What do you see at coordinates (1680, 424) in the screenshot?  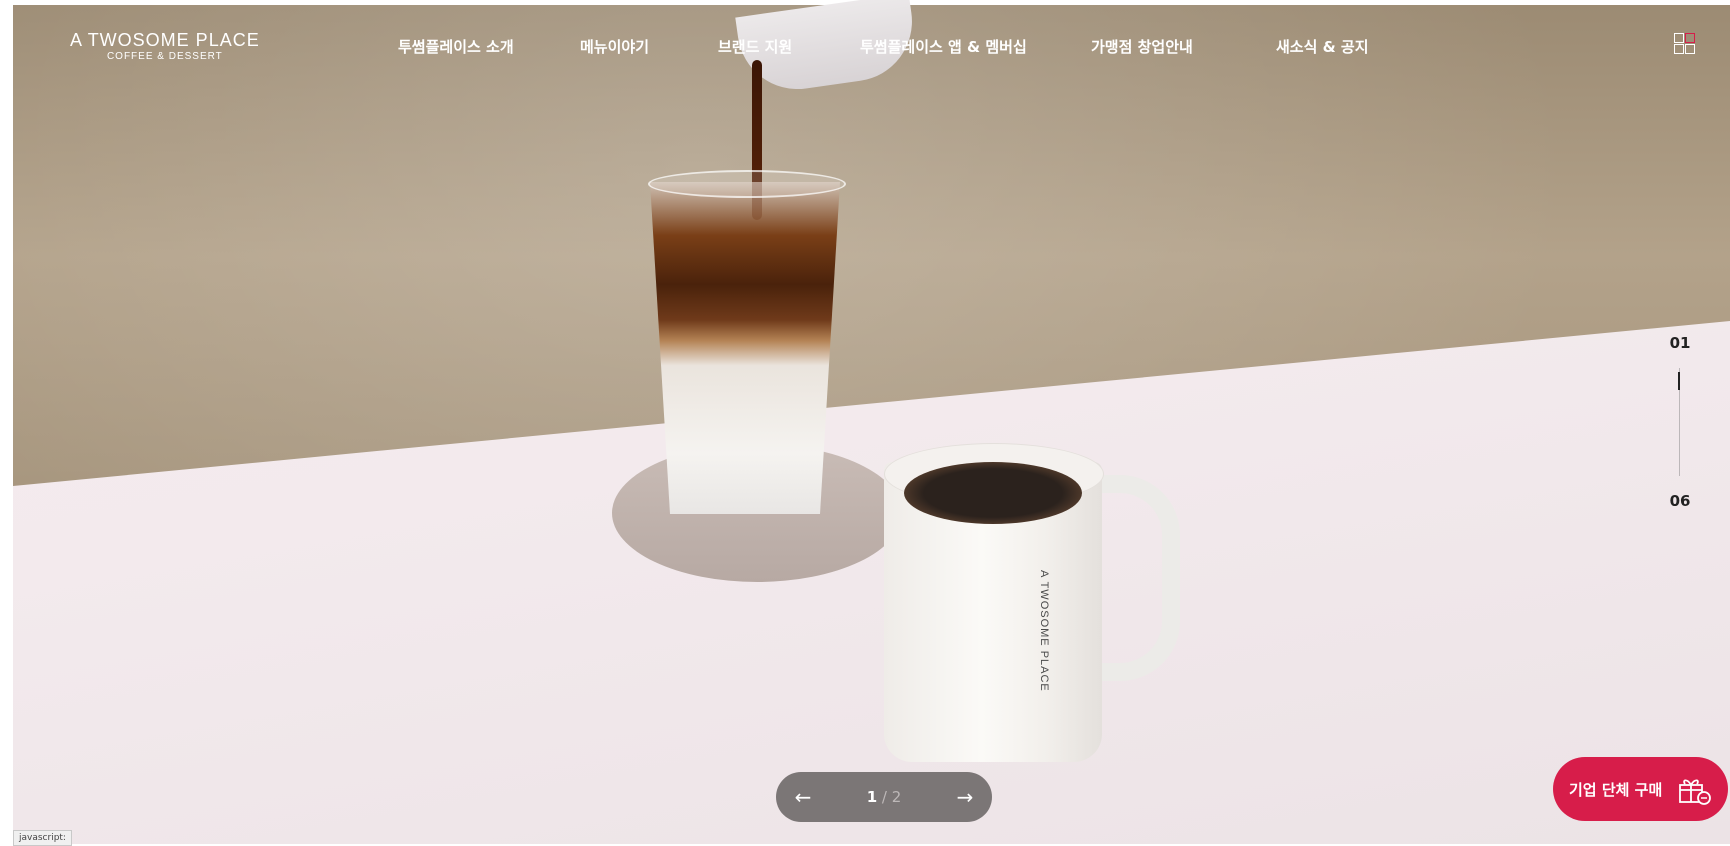 I see `slide-indicator: 01 06` at bounding box center [1680, 424].